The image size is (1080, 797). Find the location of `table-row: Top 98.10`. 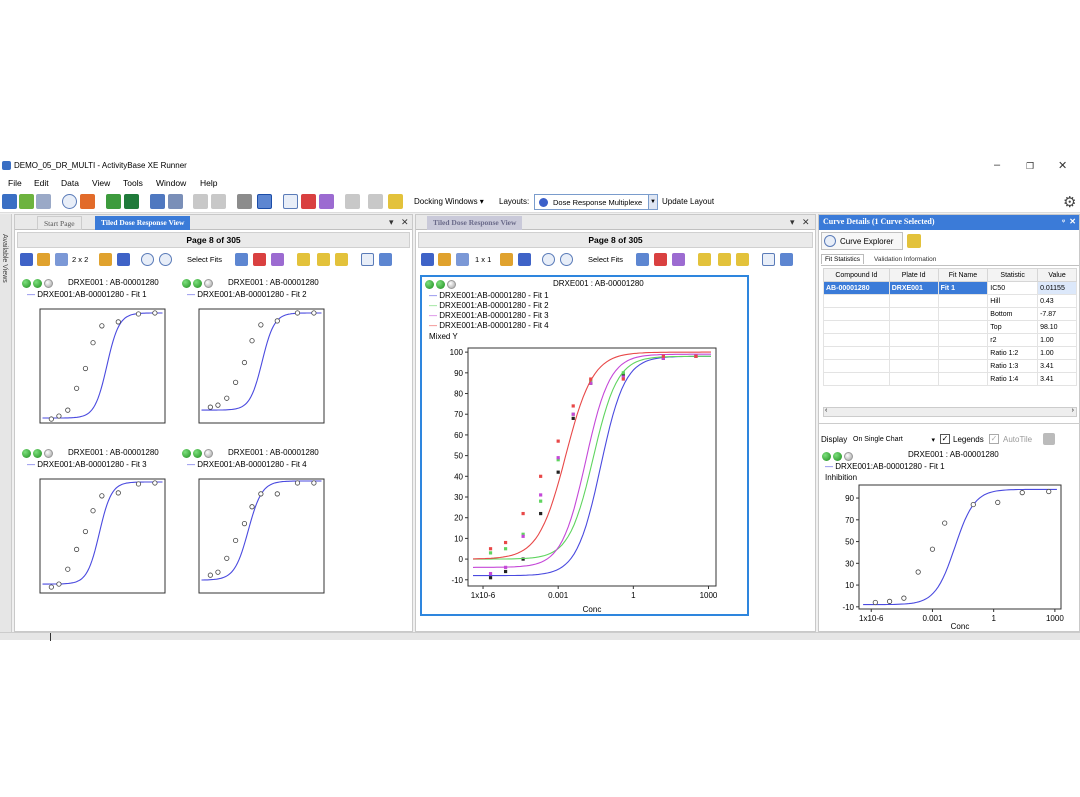

table-row: Top 98.10 is located at coordinates (950, 327).